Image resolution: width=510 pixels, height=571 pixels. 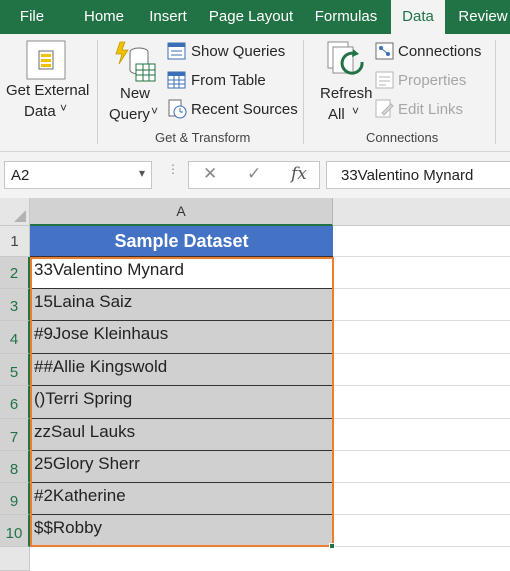 I want to click on data-cell: ##Allie Kingswold, so click(x=181, y=370).